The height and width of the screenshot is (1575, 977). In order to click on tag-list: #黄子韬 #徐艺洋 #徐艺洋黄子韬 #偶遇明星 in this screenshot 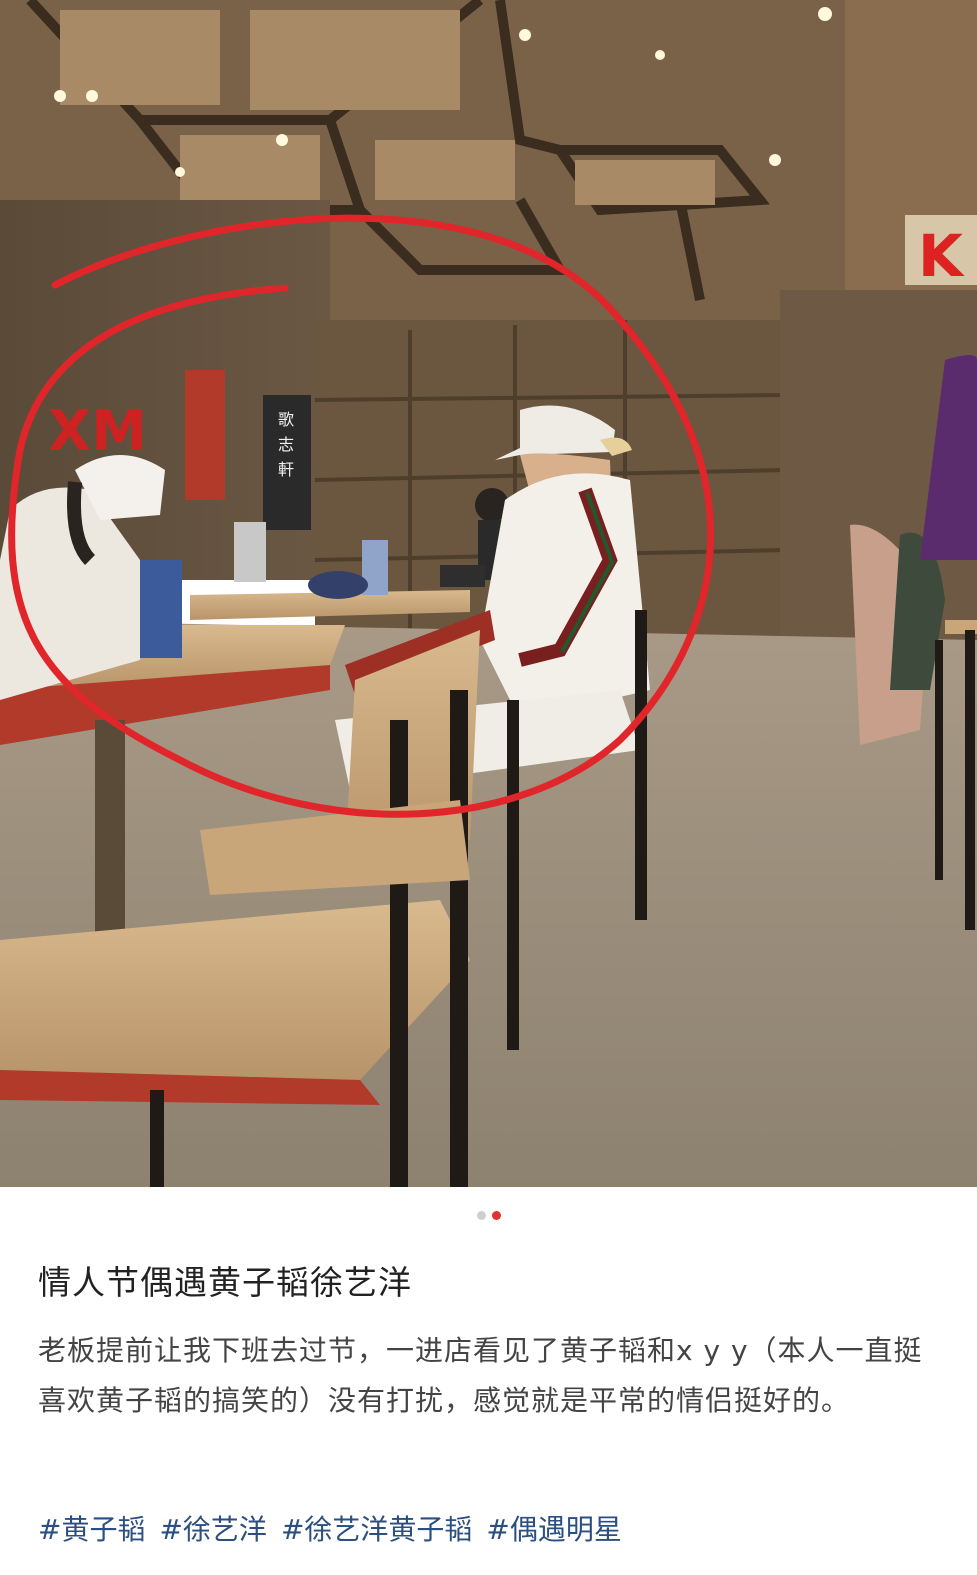, I will do `click(498, 1528)`.